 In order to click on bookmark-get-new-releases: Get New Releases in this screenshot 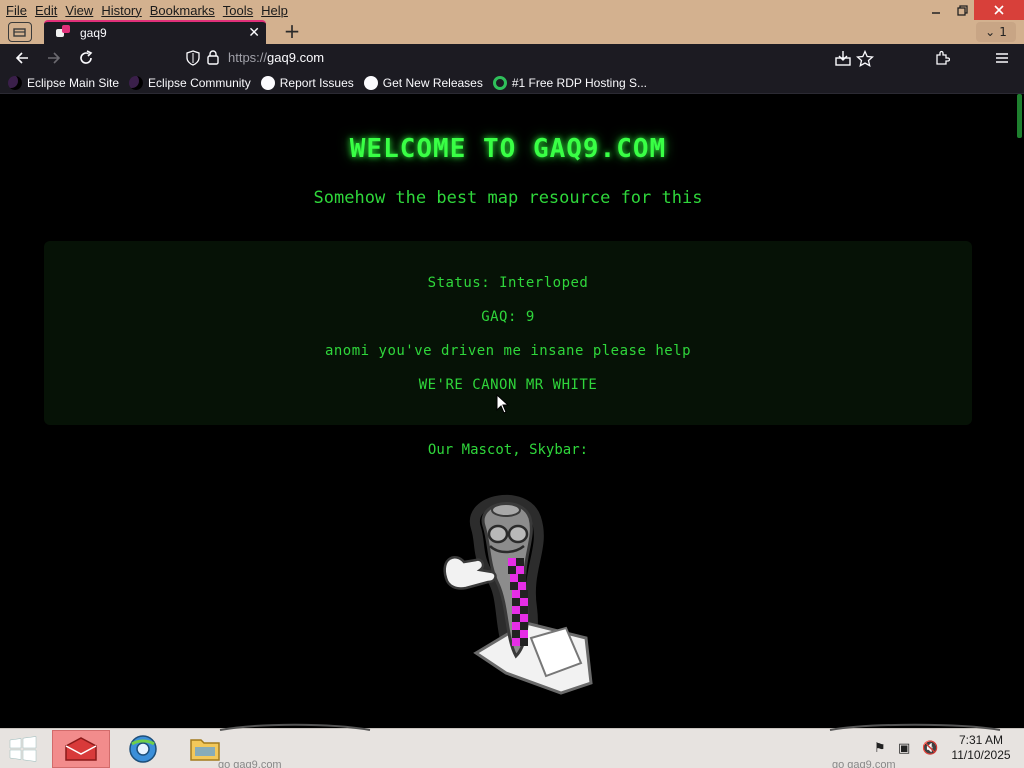, I will do `click(423, 82)`.